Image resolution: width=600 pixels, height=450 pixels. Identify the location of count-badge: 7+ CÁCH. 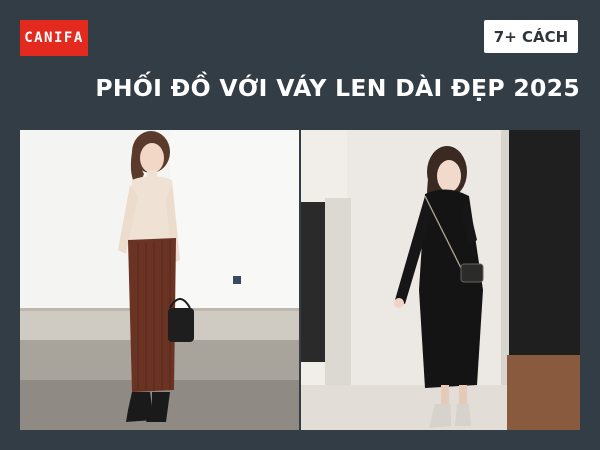
(531, 36).